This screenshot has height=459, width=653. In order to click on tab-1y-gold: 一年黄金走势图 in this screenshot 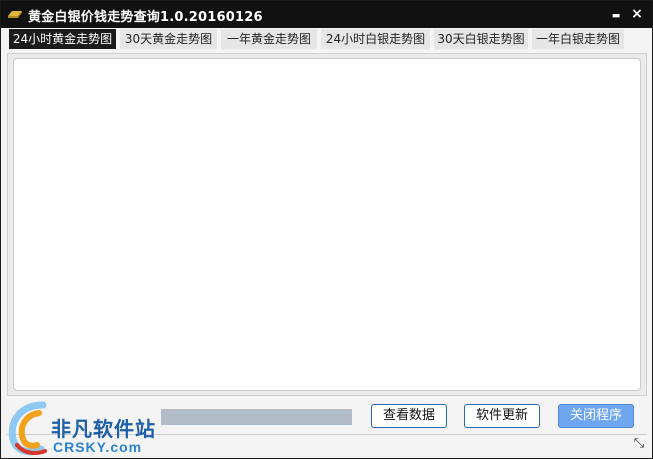, I will do `click(269, 39)`.